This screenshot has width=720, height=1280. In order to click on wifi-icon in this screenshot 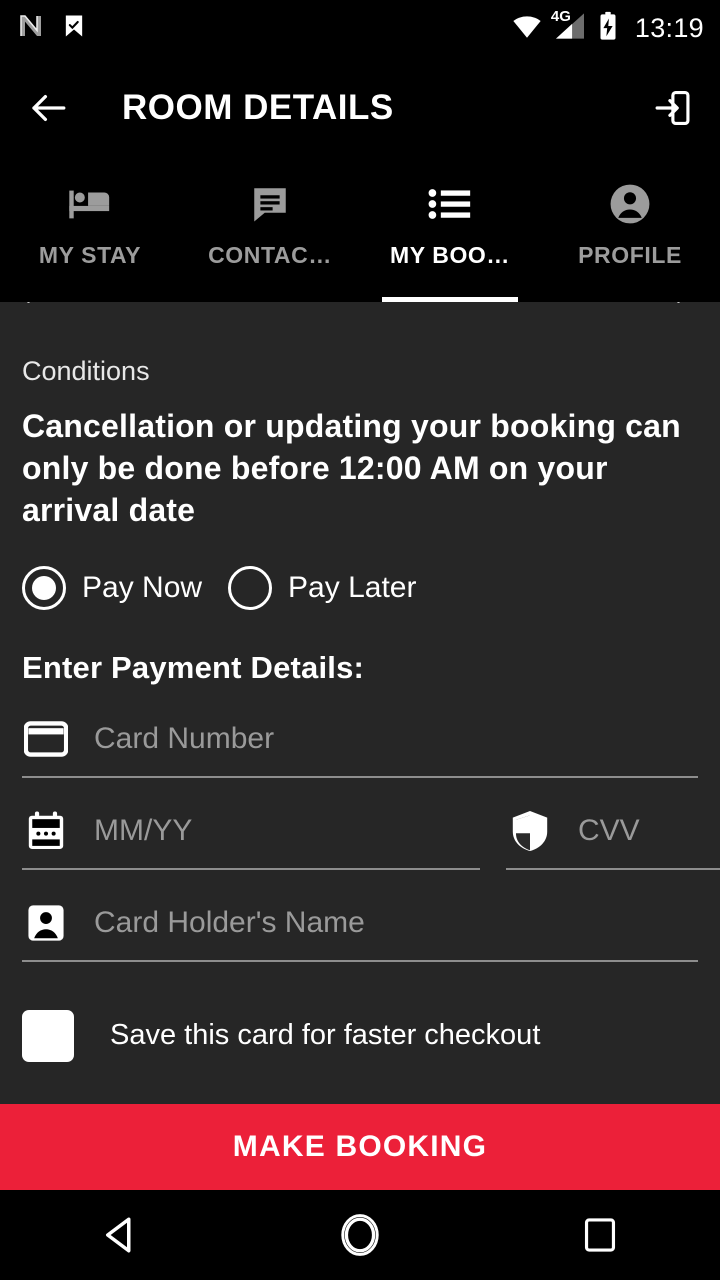, I will do `click(527, 28)`.